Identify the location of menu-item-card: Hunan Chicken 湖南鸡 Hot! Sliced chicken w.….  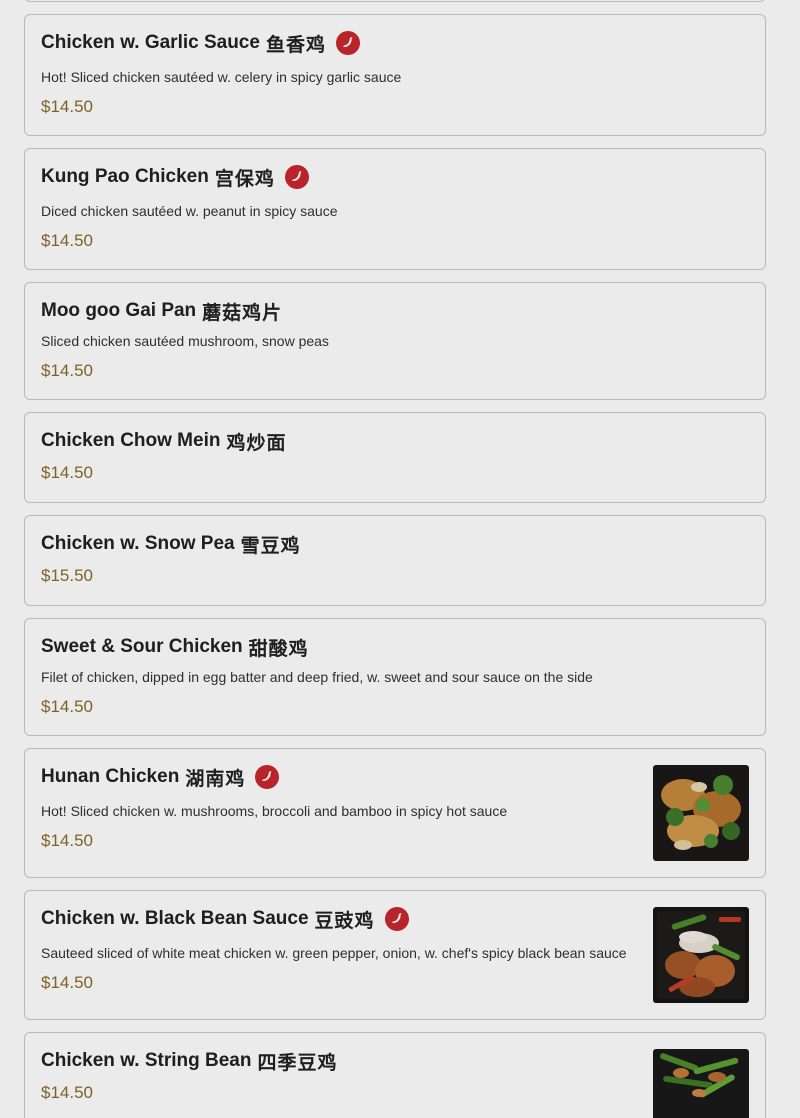
(395, 813).